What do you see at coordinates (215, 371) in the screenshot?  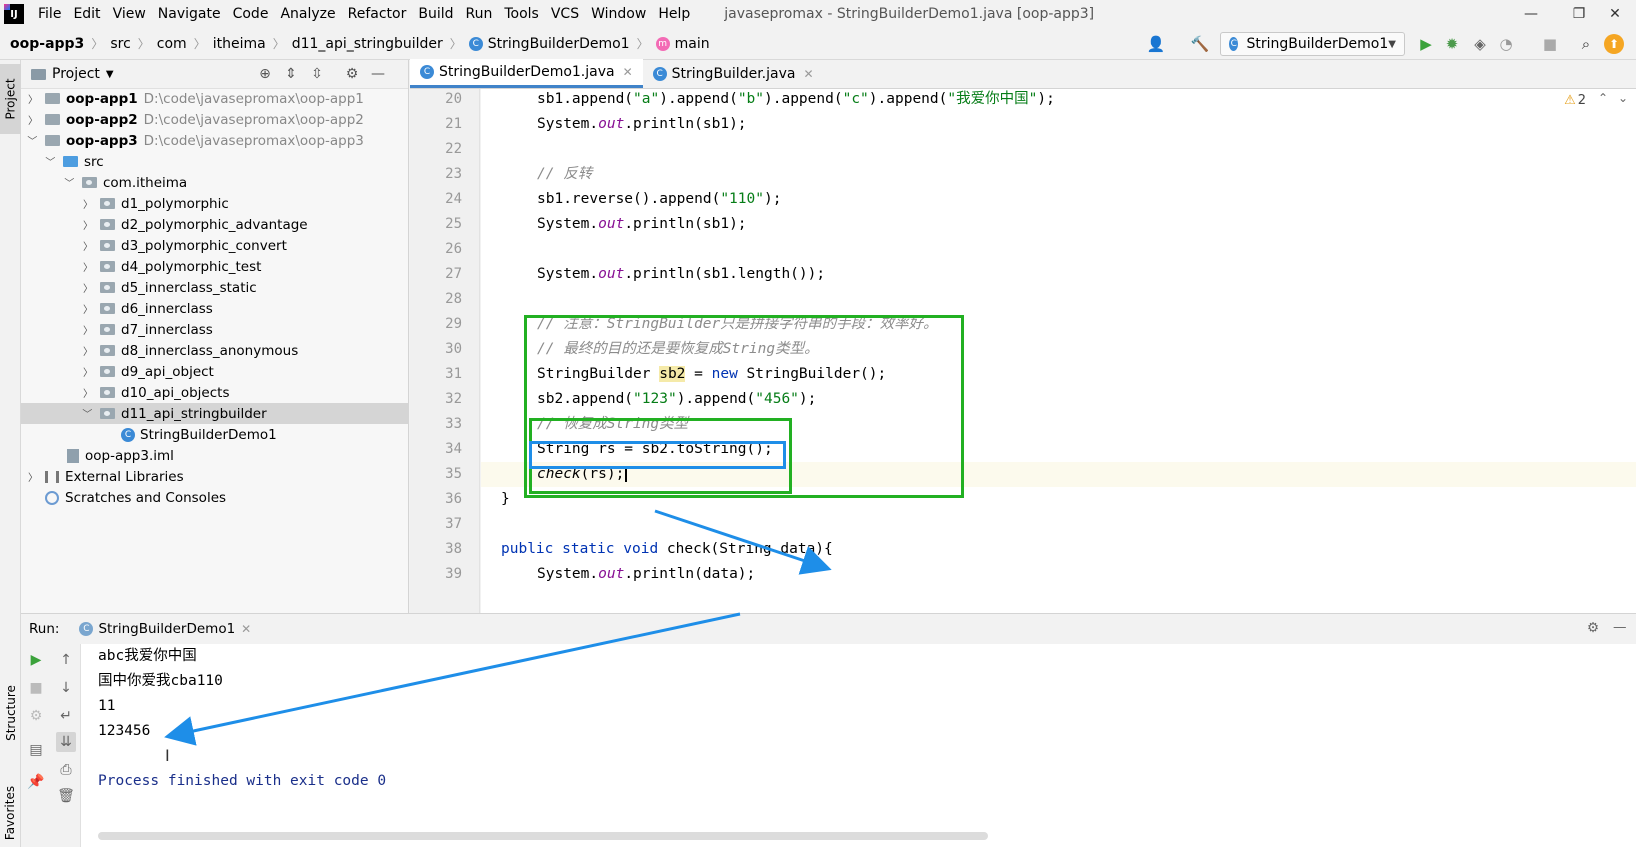 I see `tree-item-package: 〉 d9_api_object` at bounding box center [215, 371].